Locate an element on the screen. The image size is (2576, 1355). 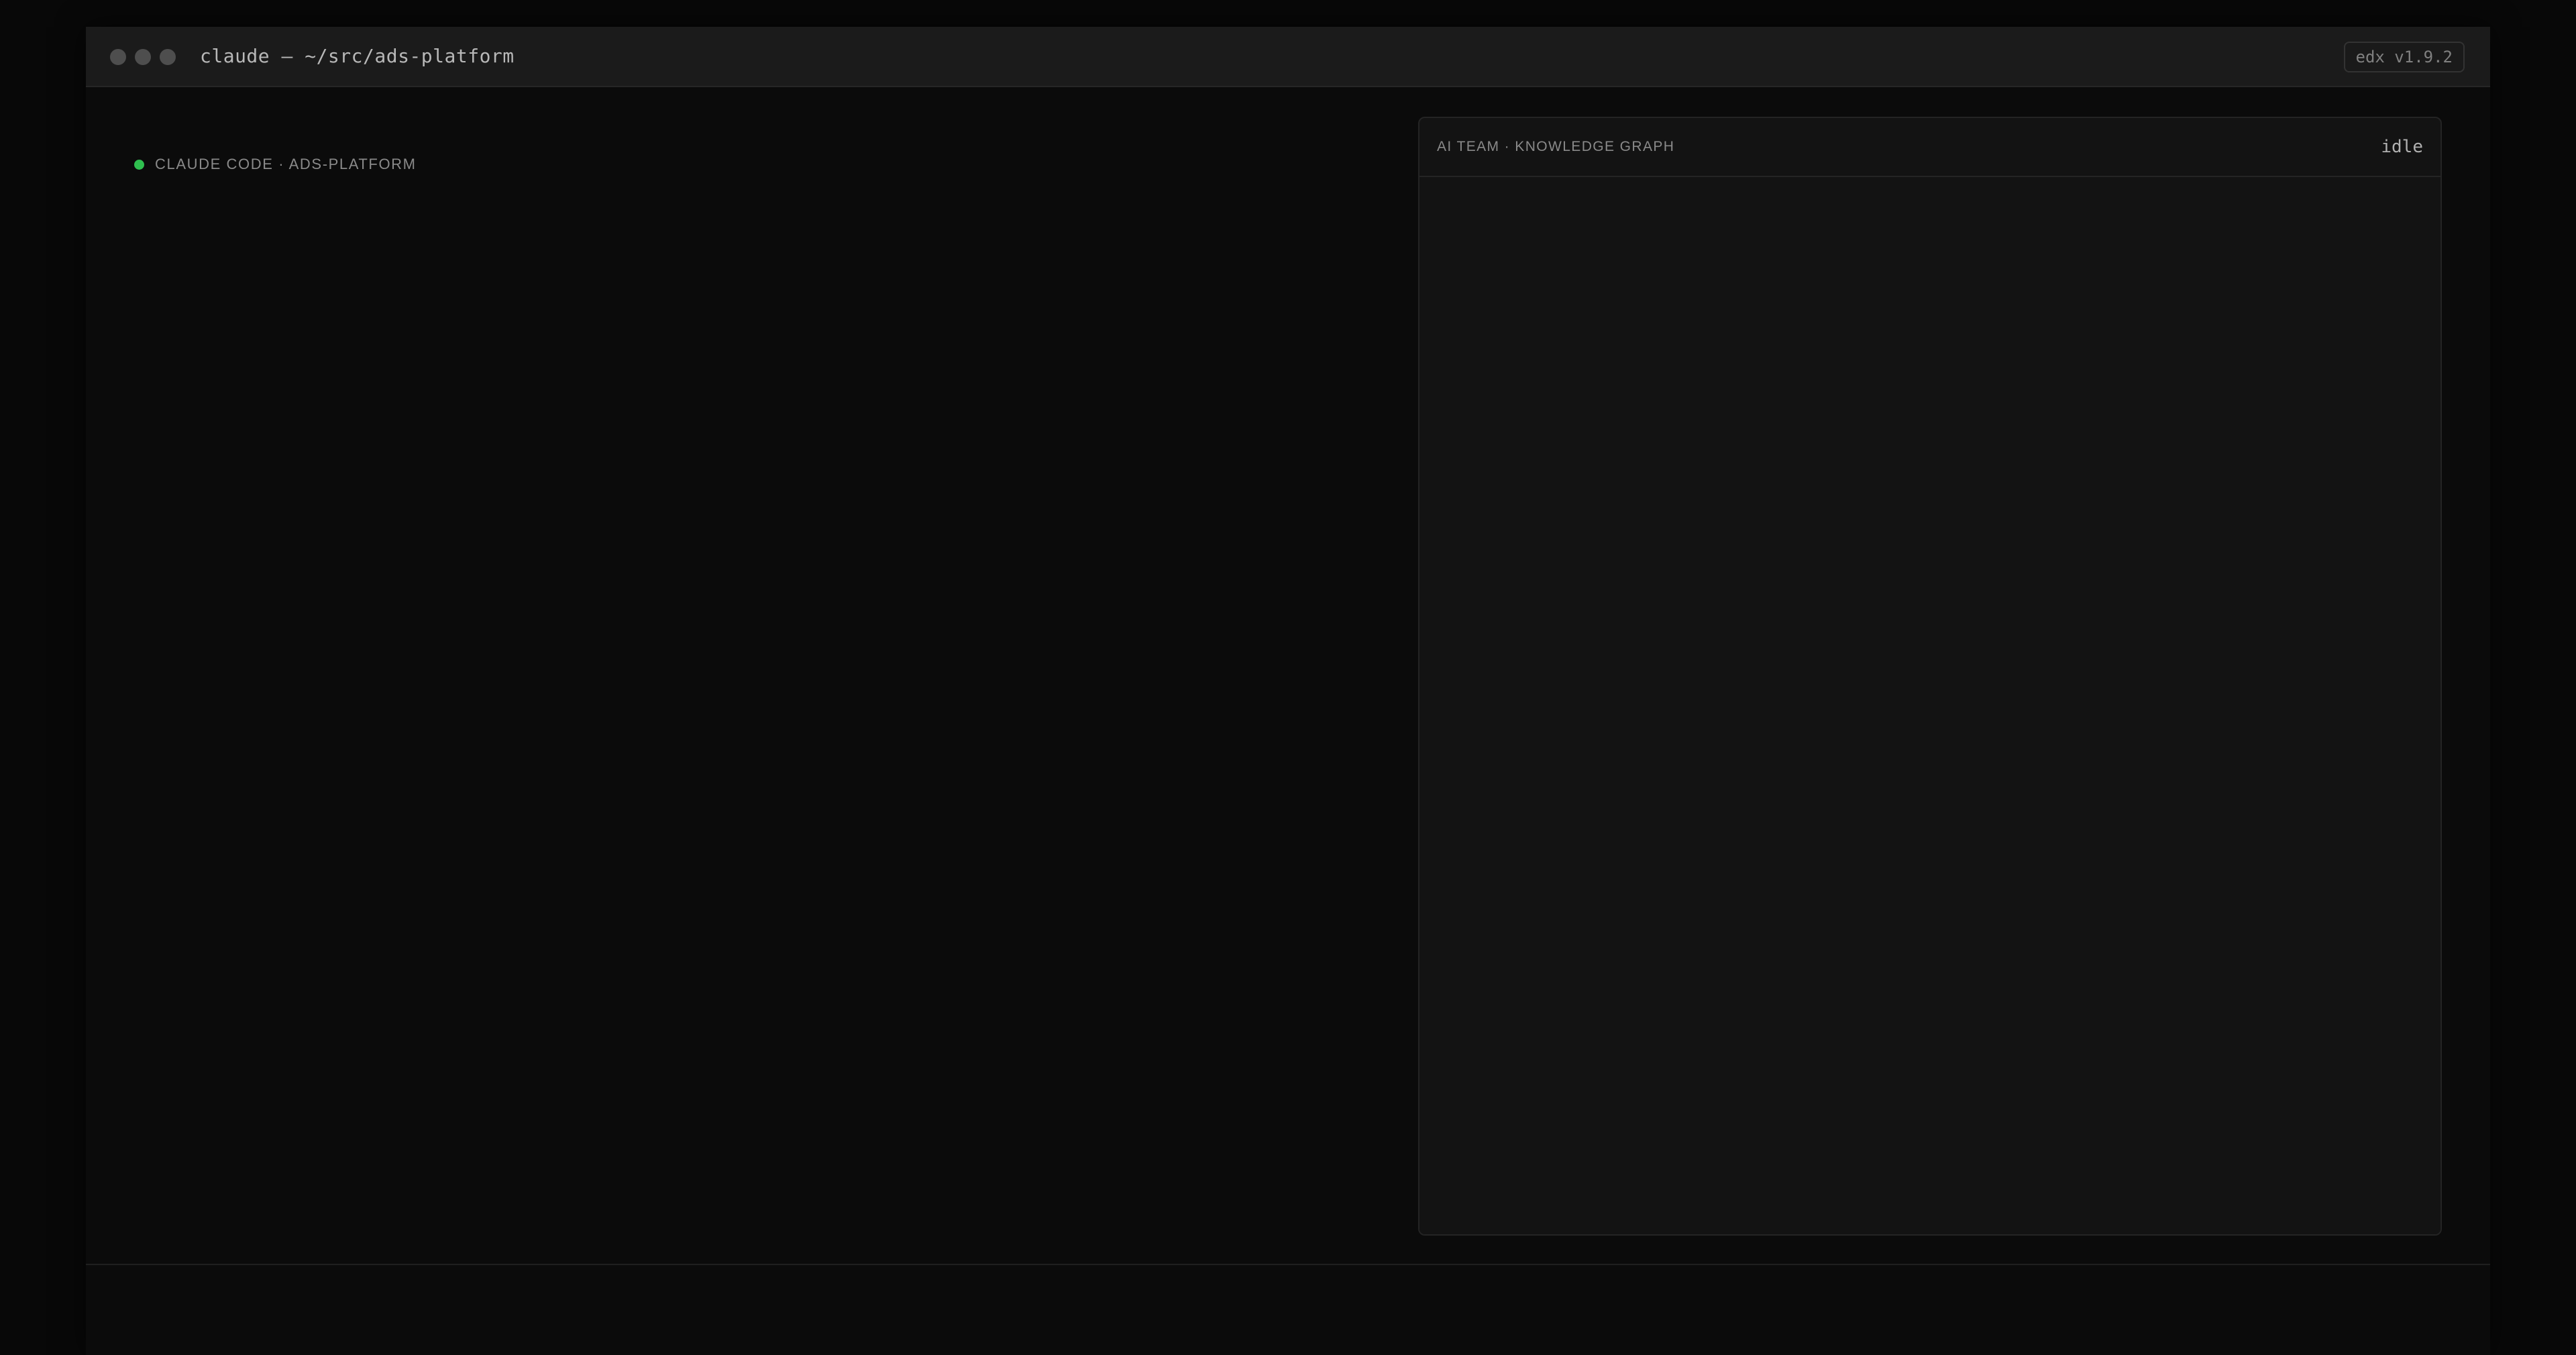
bottom-input-area is located at coordinates (1288, 1310).